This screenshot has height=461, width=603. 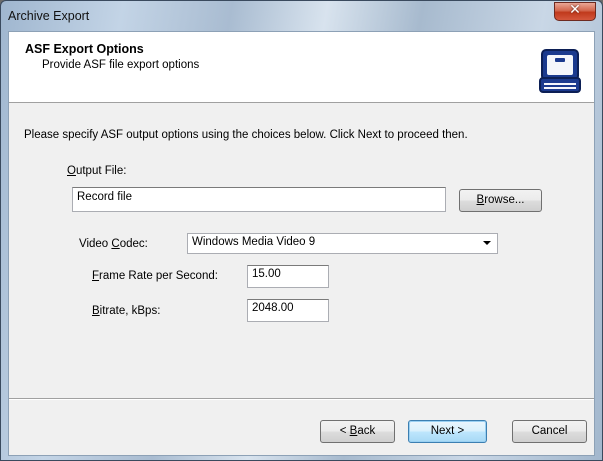 What do you see at coordinates (560, 71) in the screenshot?
I see `briefcase-icon` at bounding box center [560, 71].